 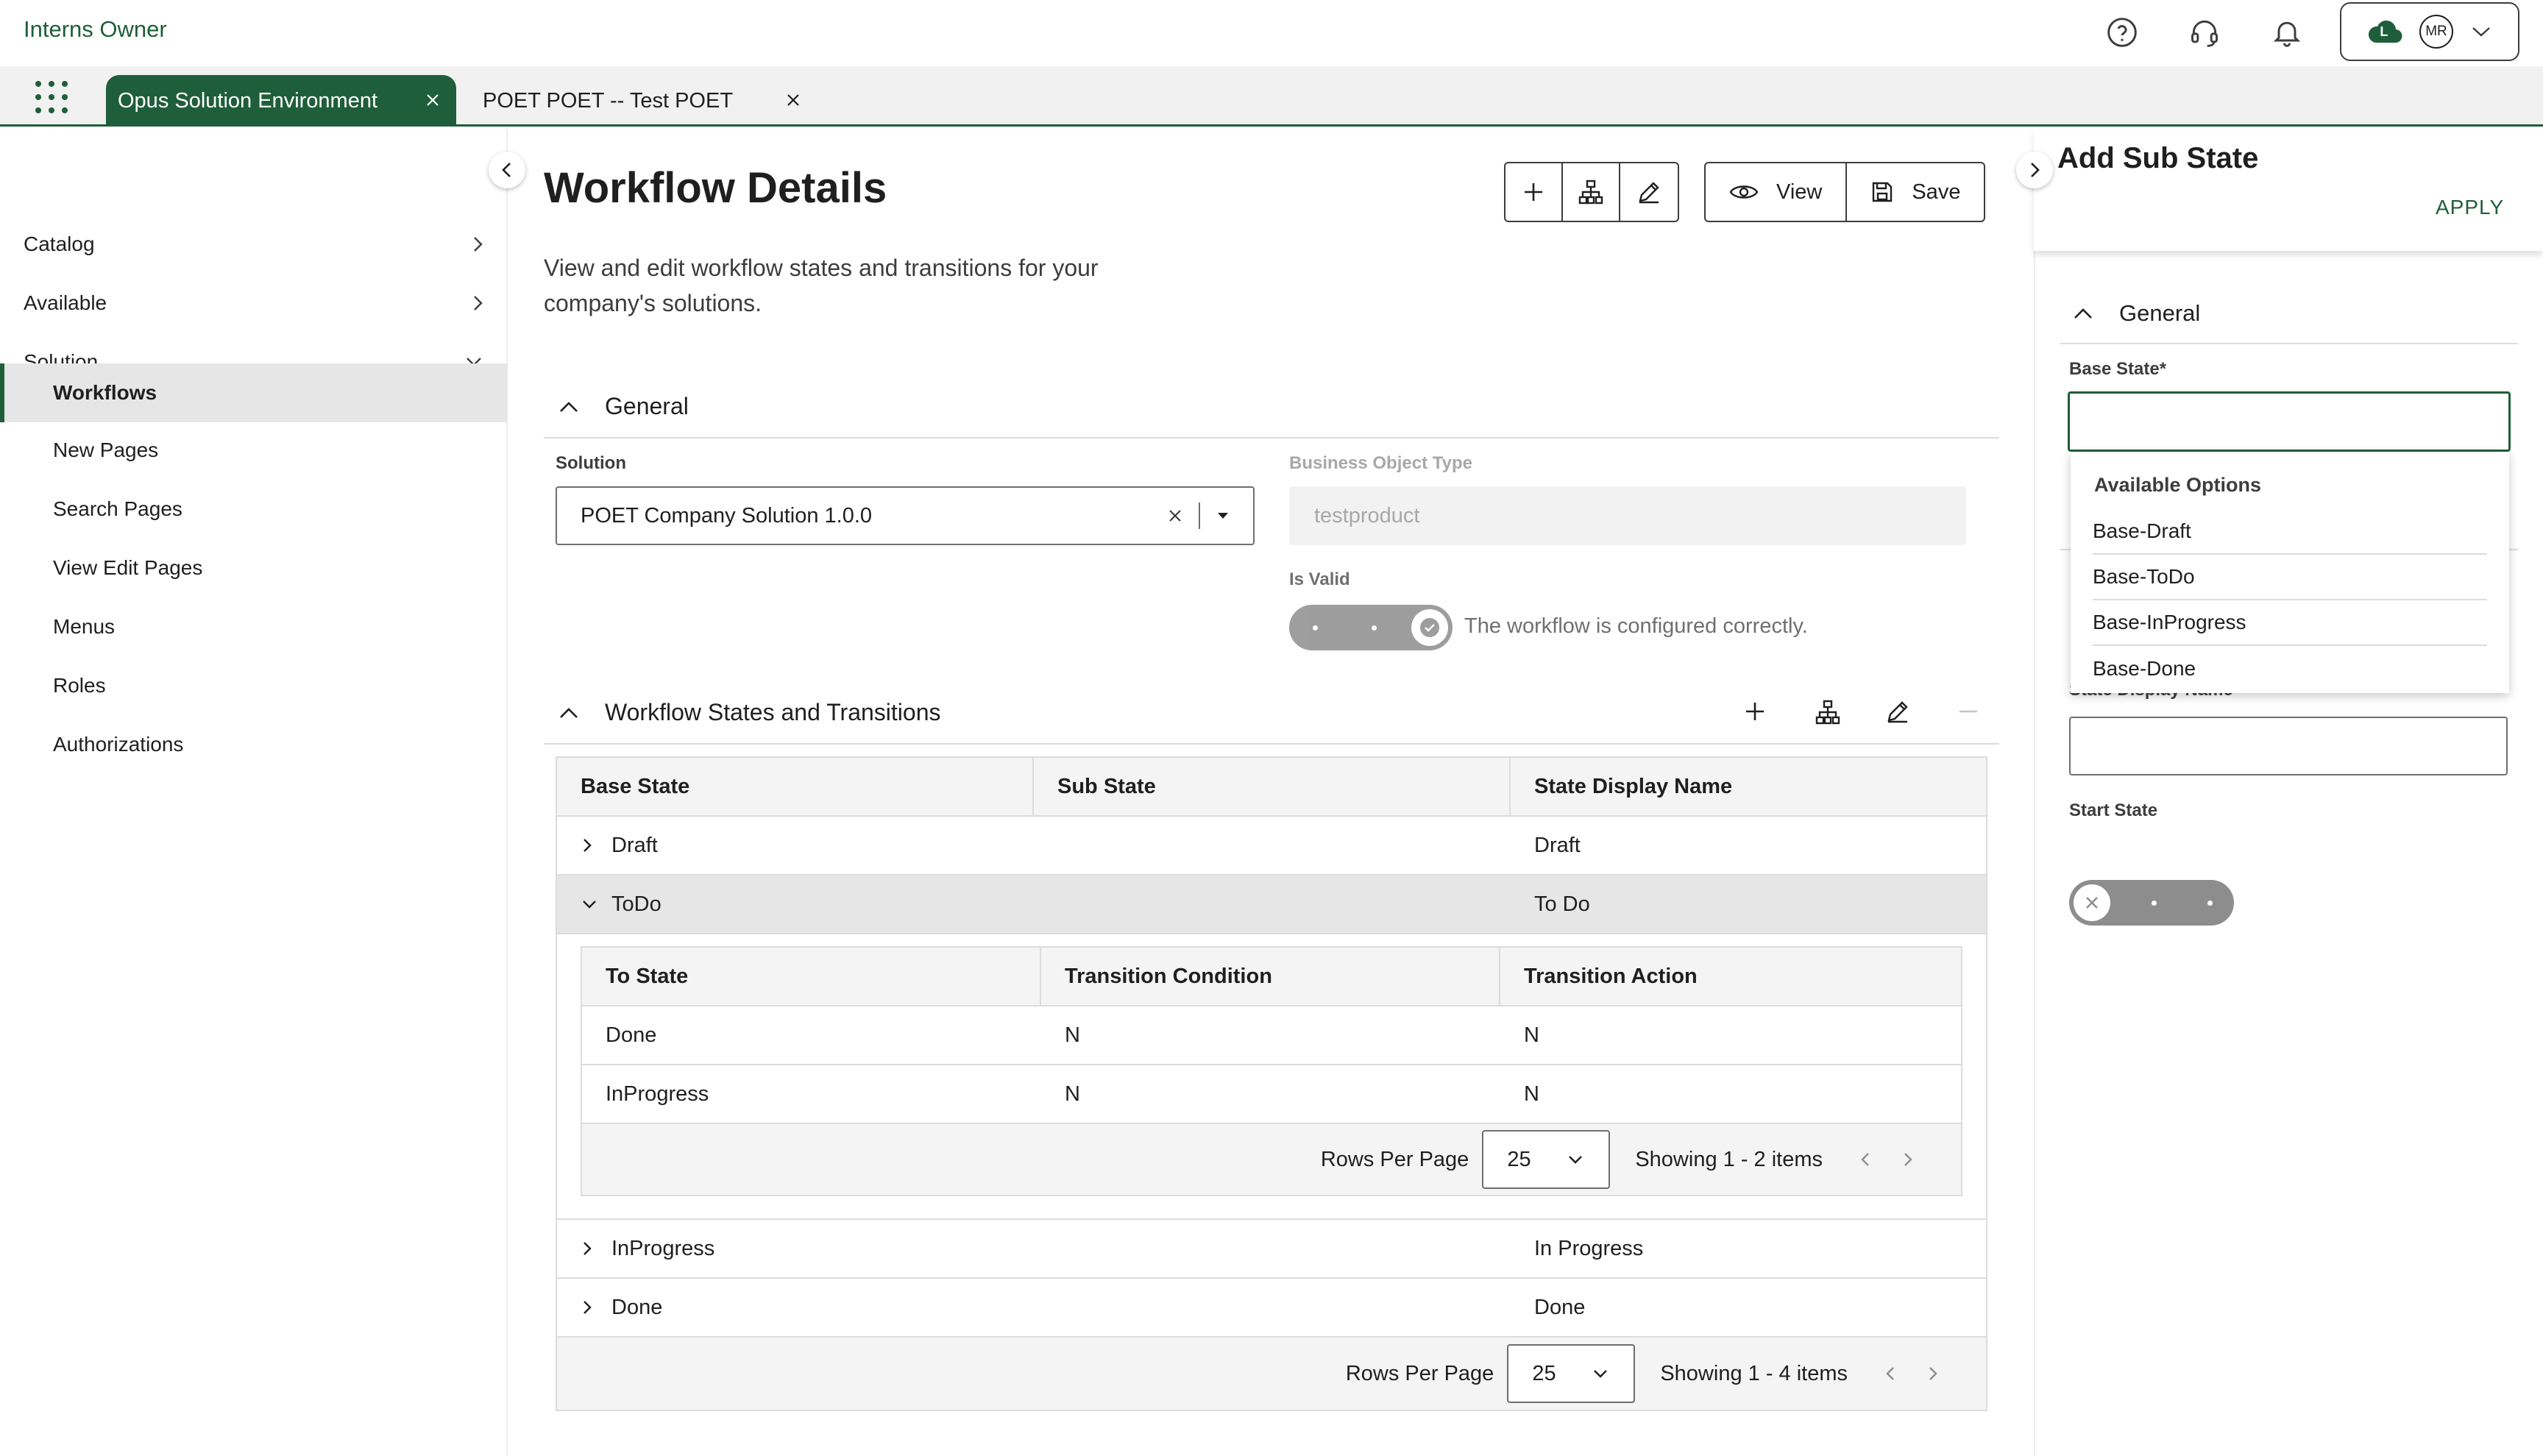 I want to click on column-header: Transition Action, so click(x=1730, y=977).